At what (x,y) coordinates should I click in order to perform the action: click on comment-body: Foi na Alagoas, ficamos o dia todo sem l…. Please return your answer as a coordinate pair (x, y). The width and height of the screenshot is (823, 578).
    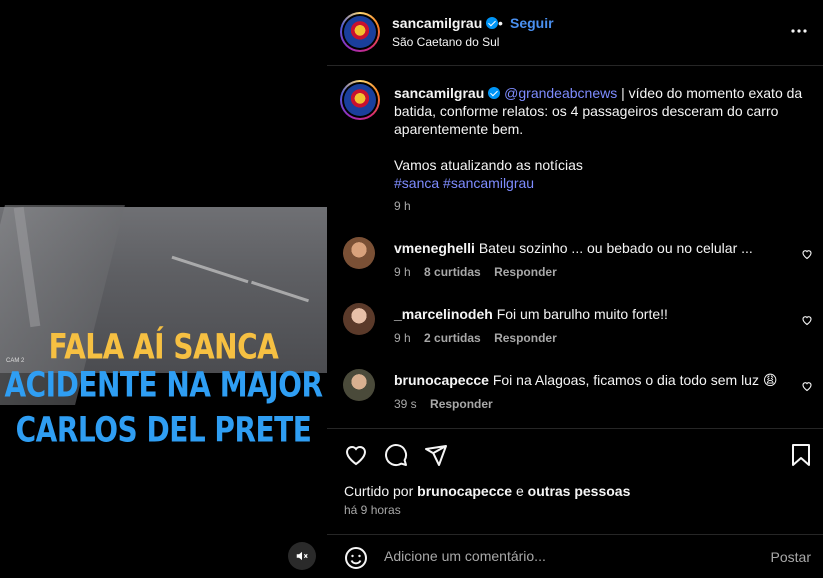
    Looking at the image, I should click on (635, 380).